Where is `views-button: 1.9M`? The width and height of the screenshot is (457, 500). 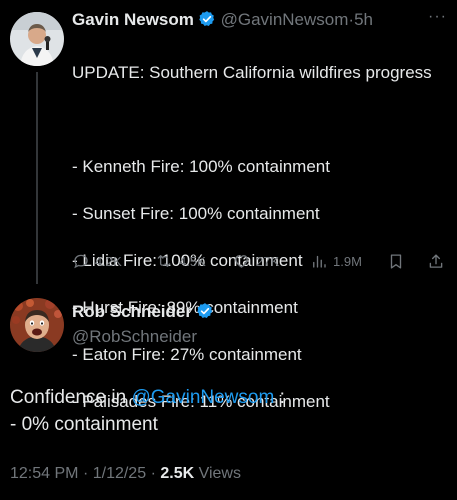
views-button: 1.9M is located at coordinates (336, 261).